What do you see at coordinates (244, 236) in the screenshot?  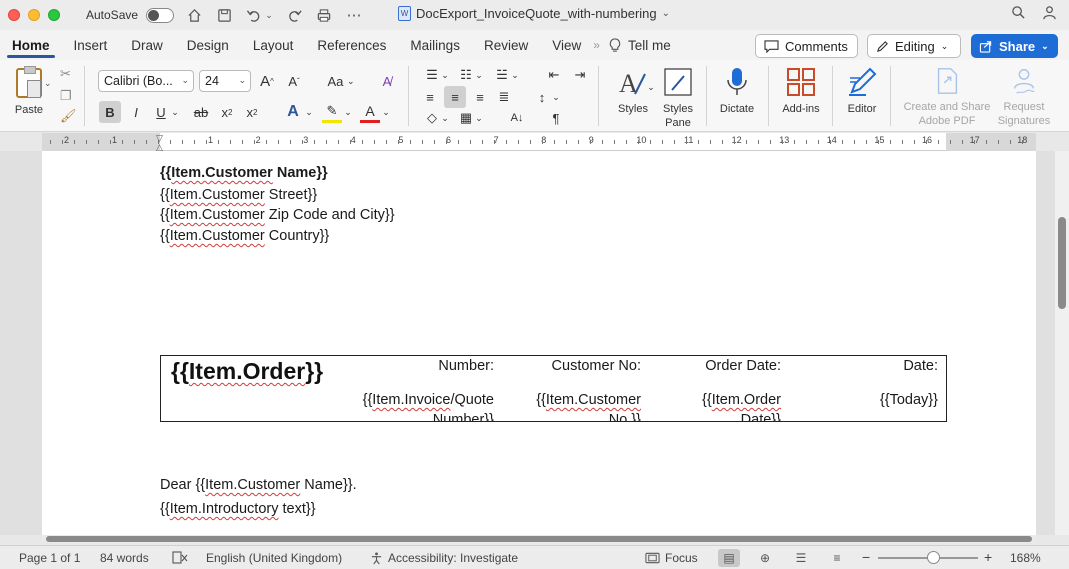 I see `address-line-country: {{Item.Customer Country}}` at bounding box center [244, 236].